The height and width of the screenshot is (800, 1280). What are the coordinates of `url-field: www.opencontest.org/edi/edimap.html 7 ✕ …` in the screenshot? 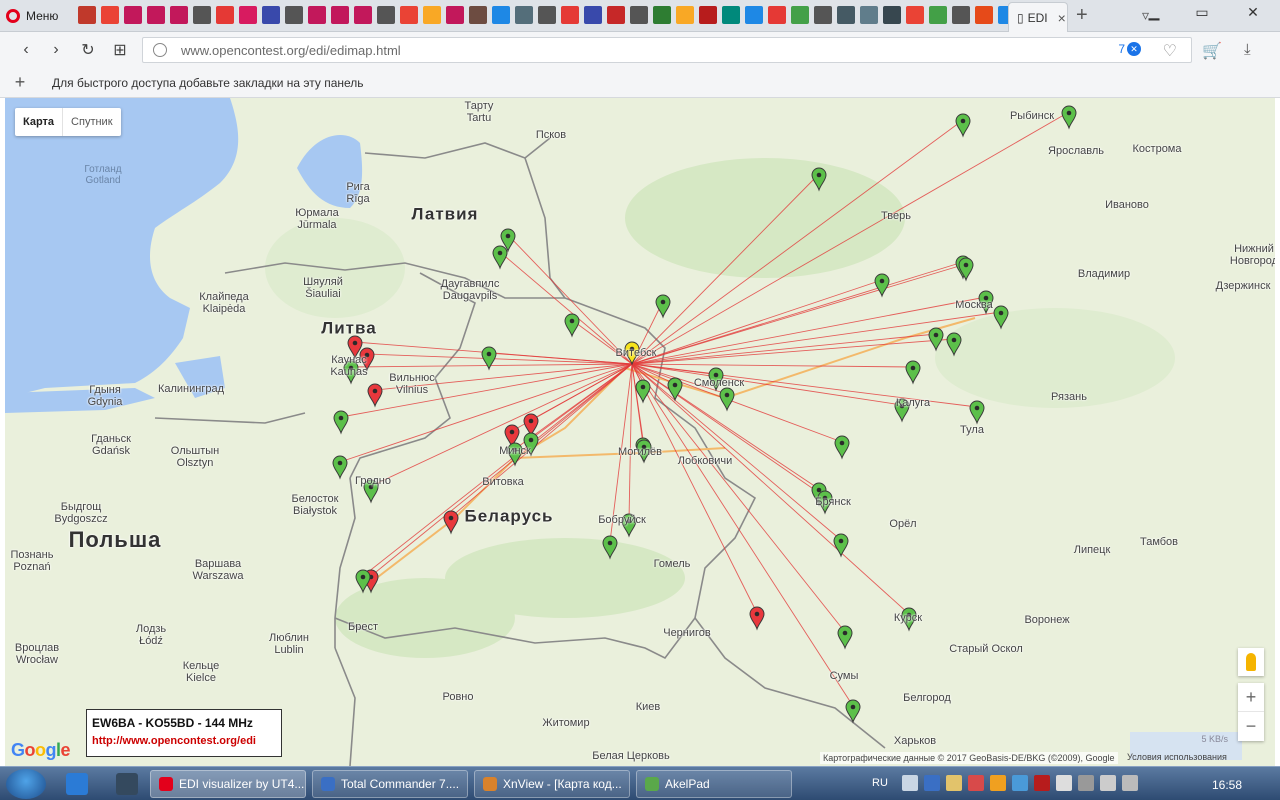 It's located at (667, 50).